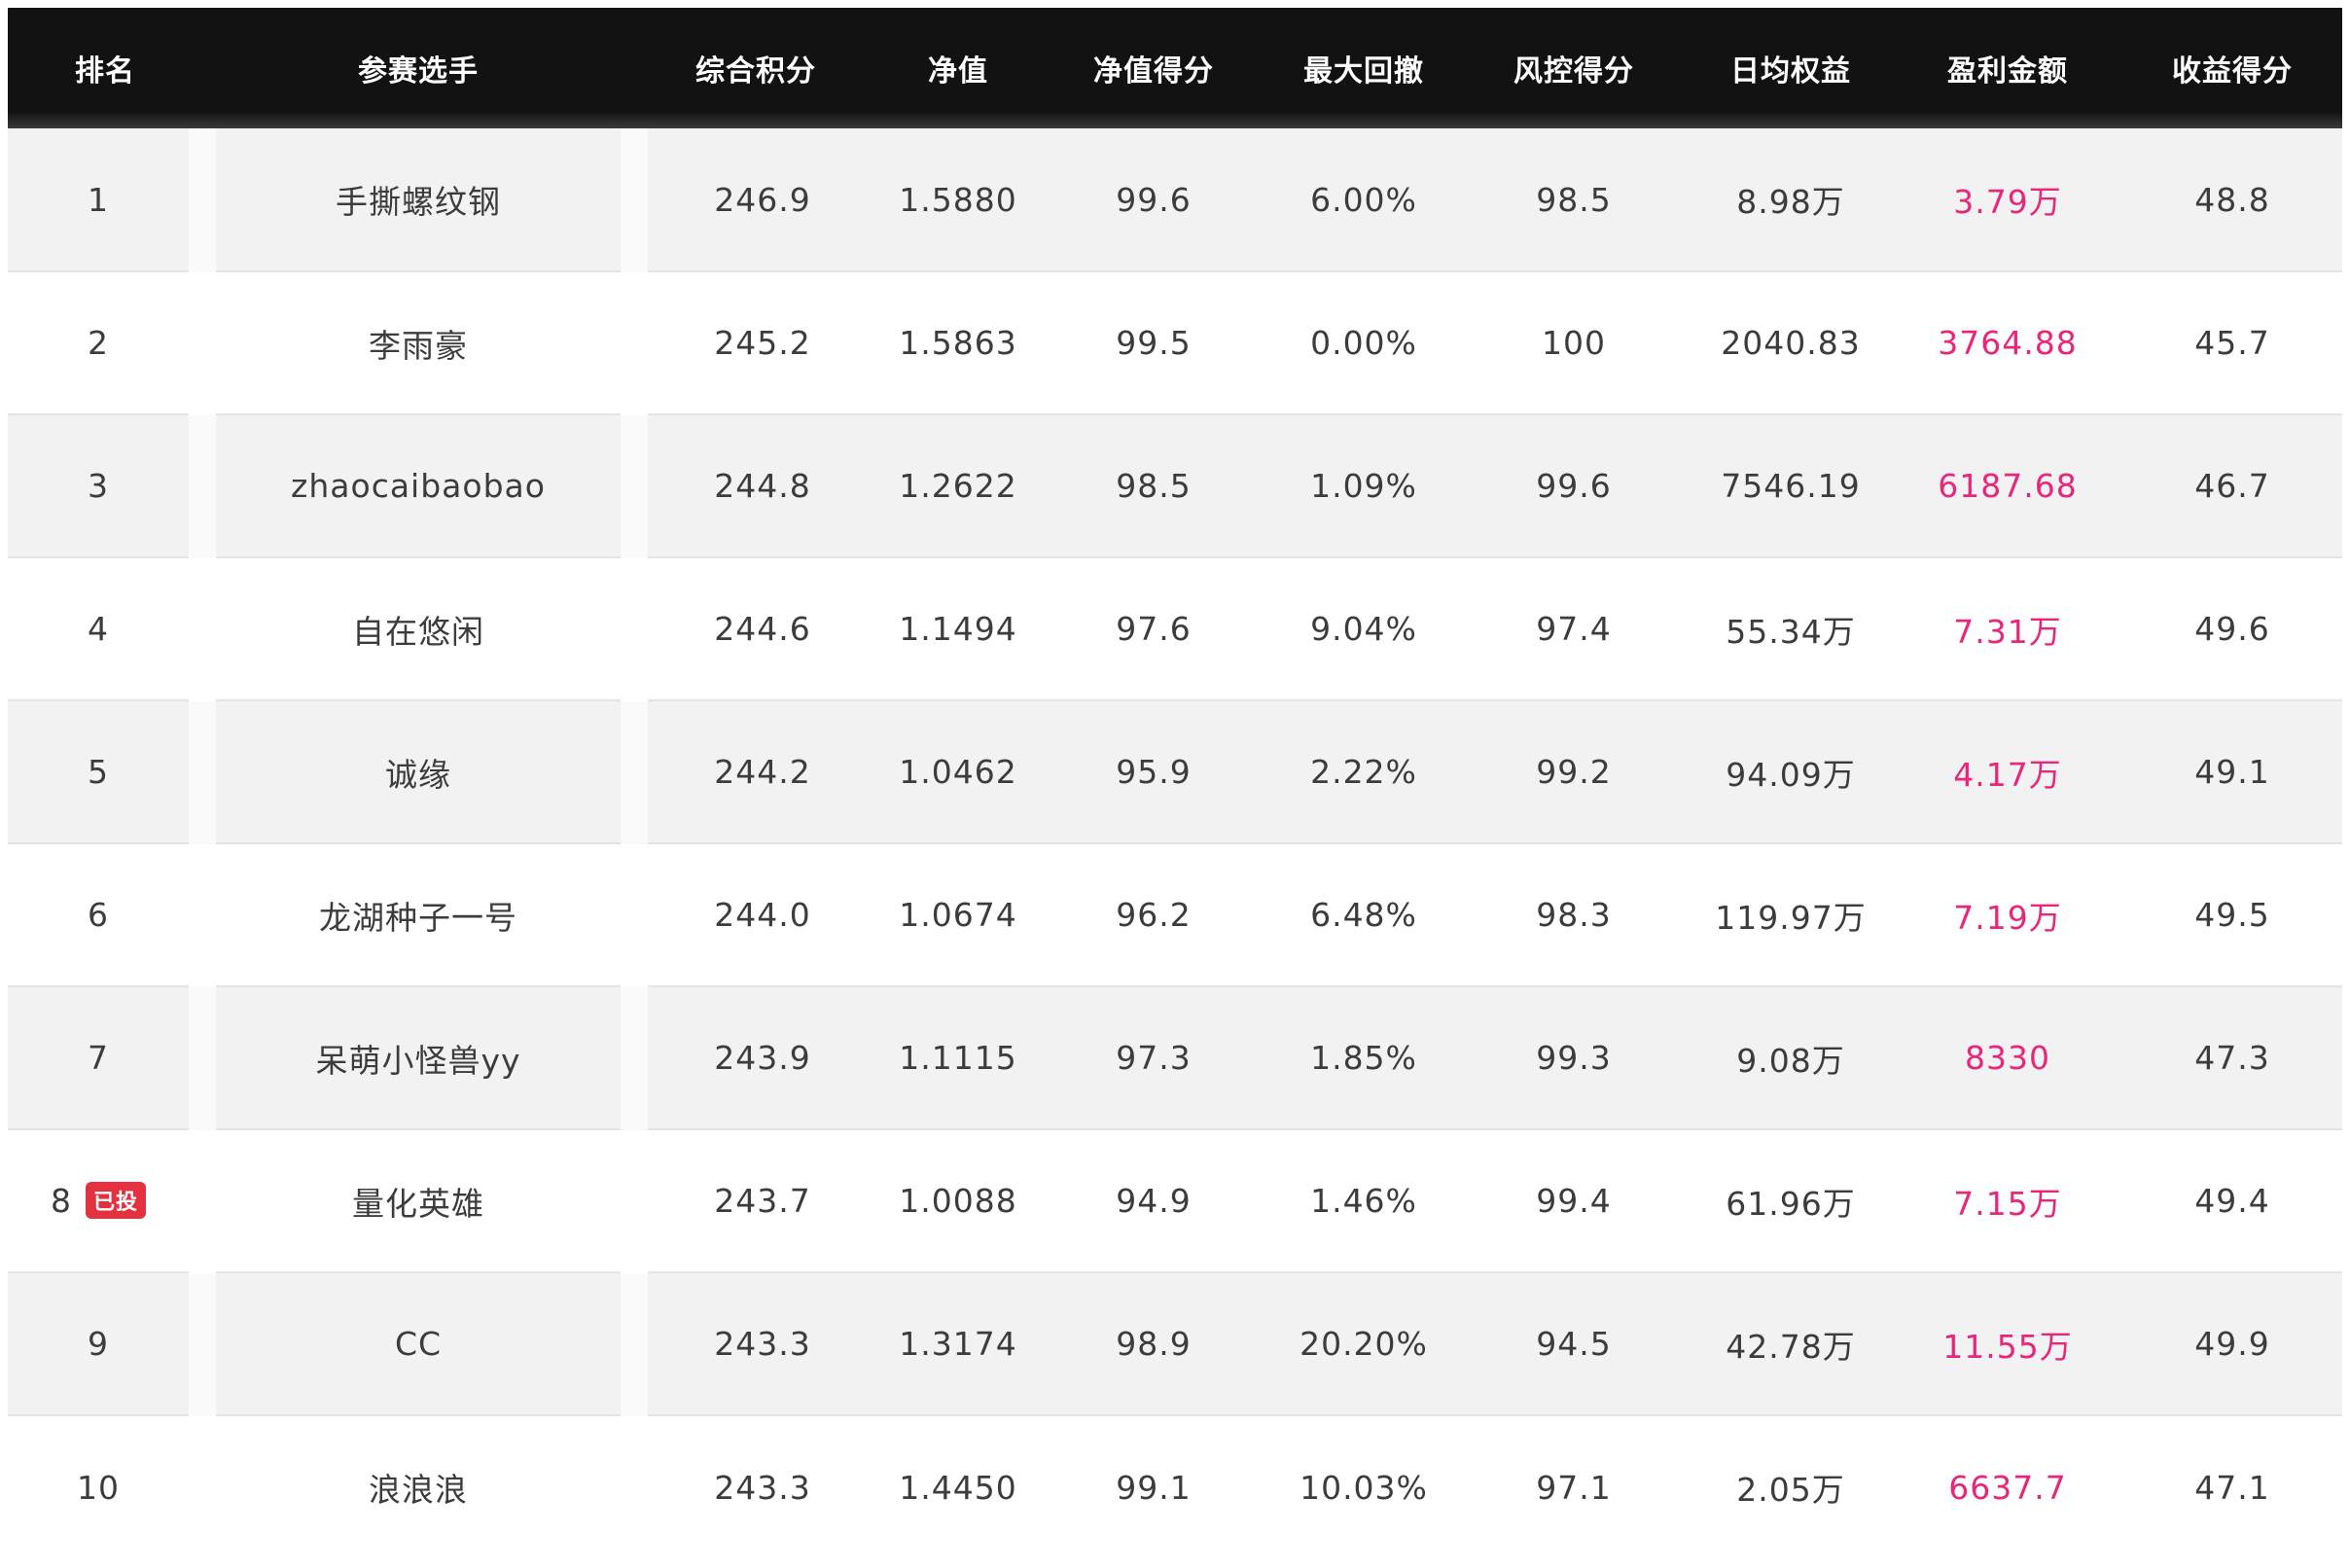 This screenshot has width=2350, height=1568. What do you see at coordinates (1153, 628) in the screenshot?
I see `nav-score-cell: 97.6` at bounding box center [1153, 628].